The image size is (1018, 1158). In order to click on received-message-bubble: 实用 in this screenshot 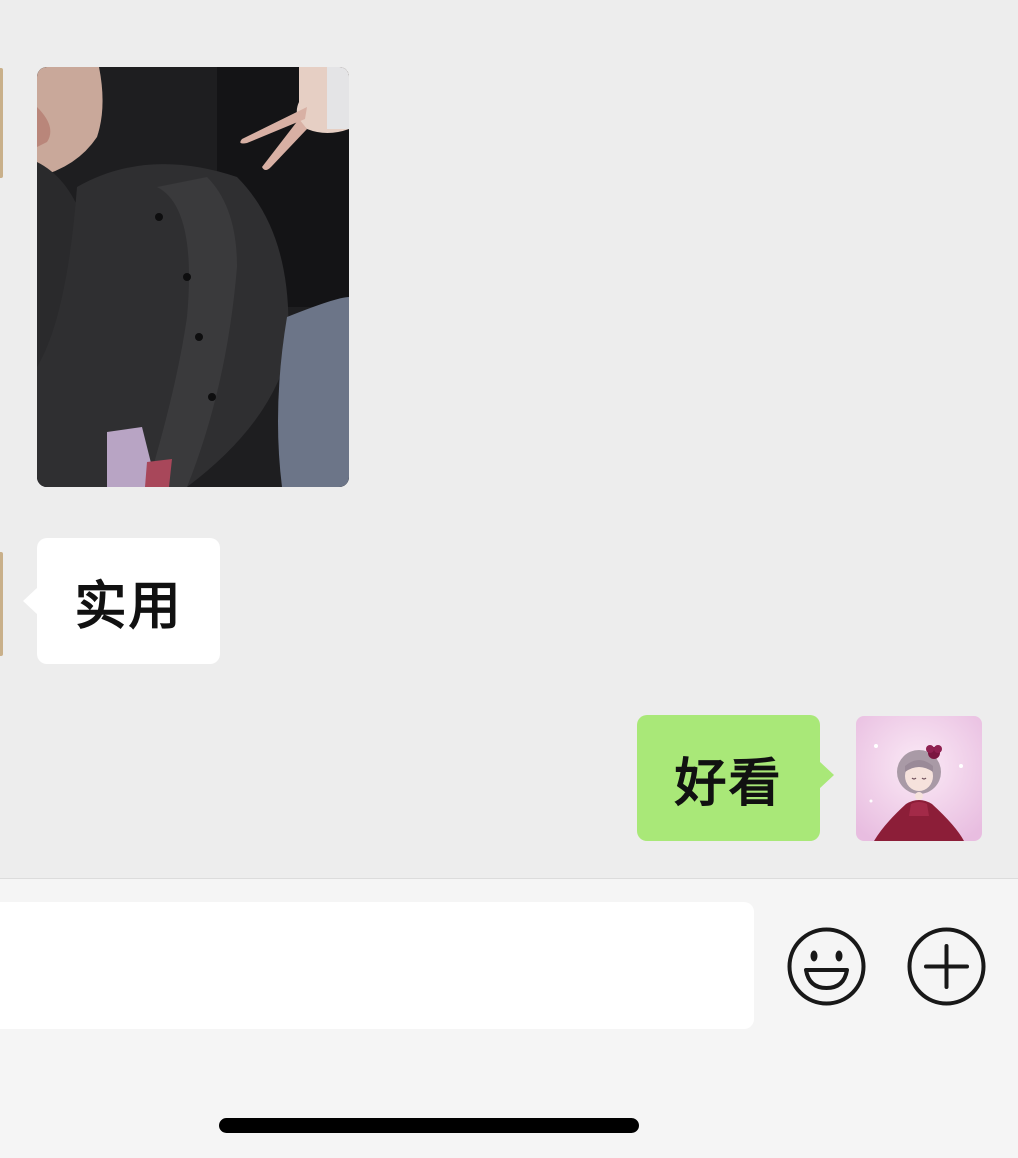, I will do `click(121, 601)`.